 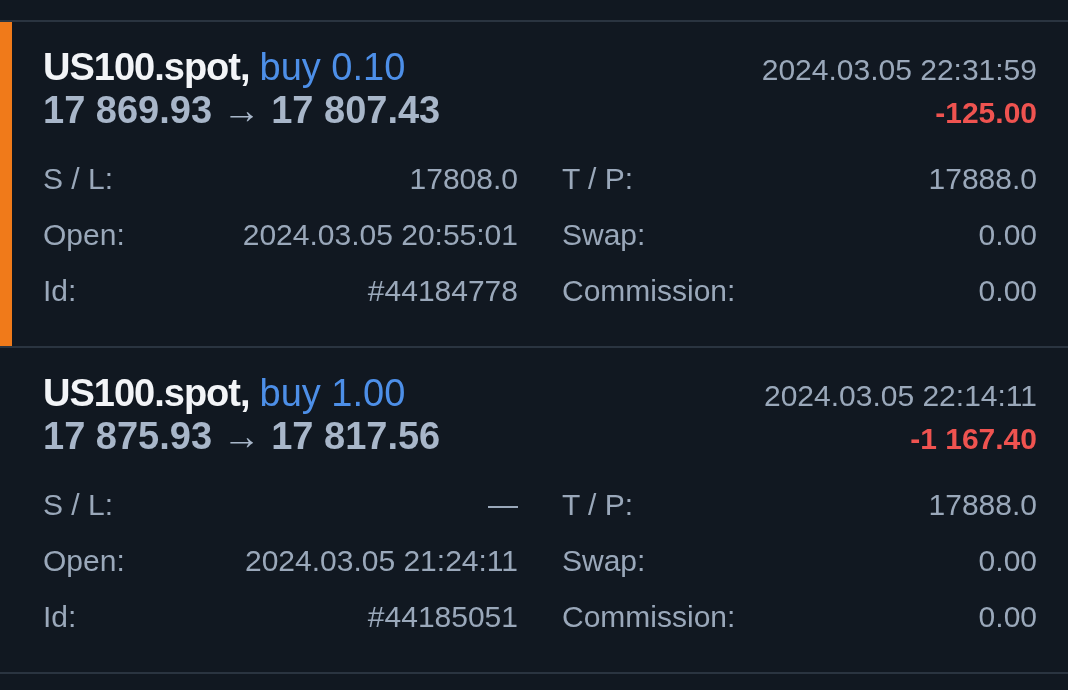 What do you see at coordinates (900, 396) in the screenshot?
I see `timestamp-label: 2024.03.05 22:14:11` at bounding box center [900, 396].